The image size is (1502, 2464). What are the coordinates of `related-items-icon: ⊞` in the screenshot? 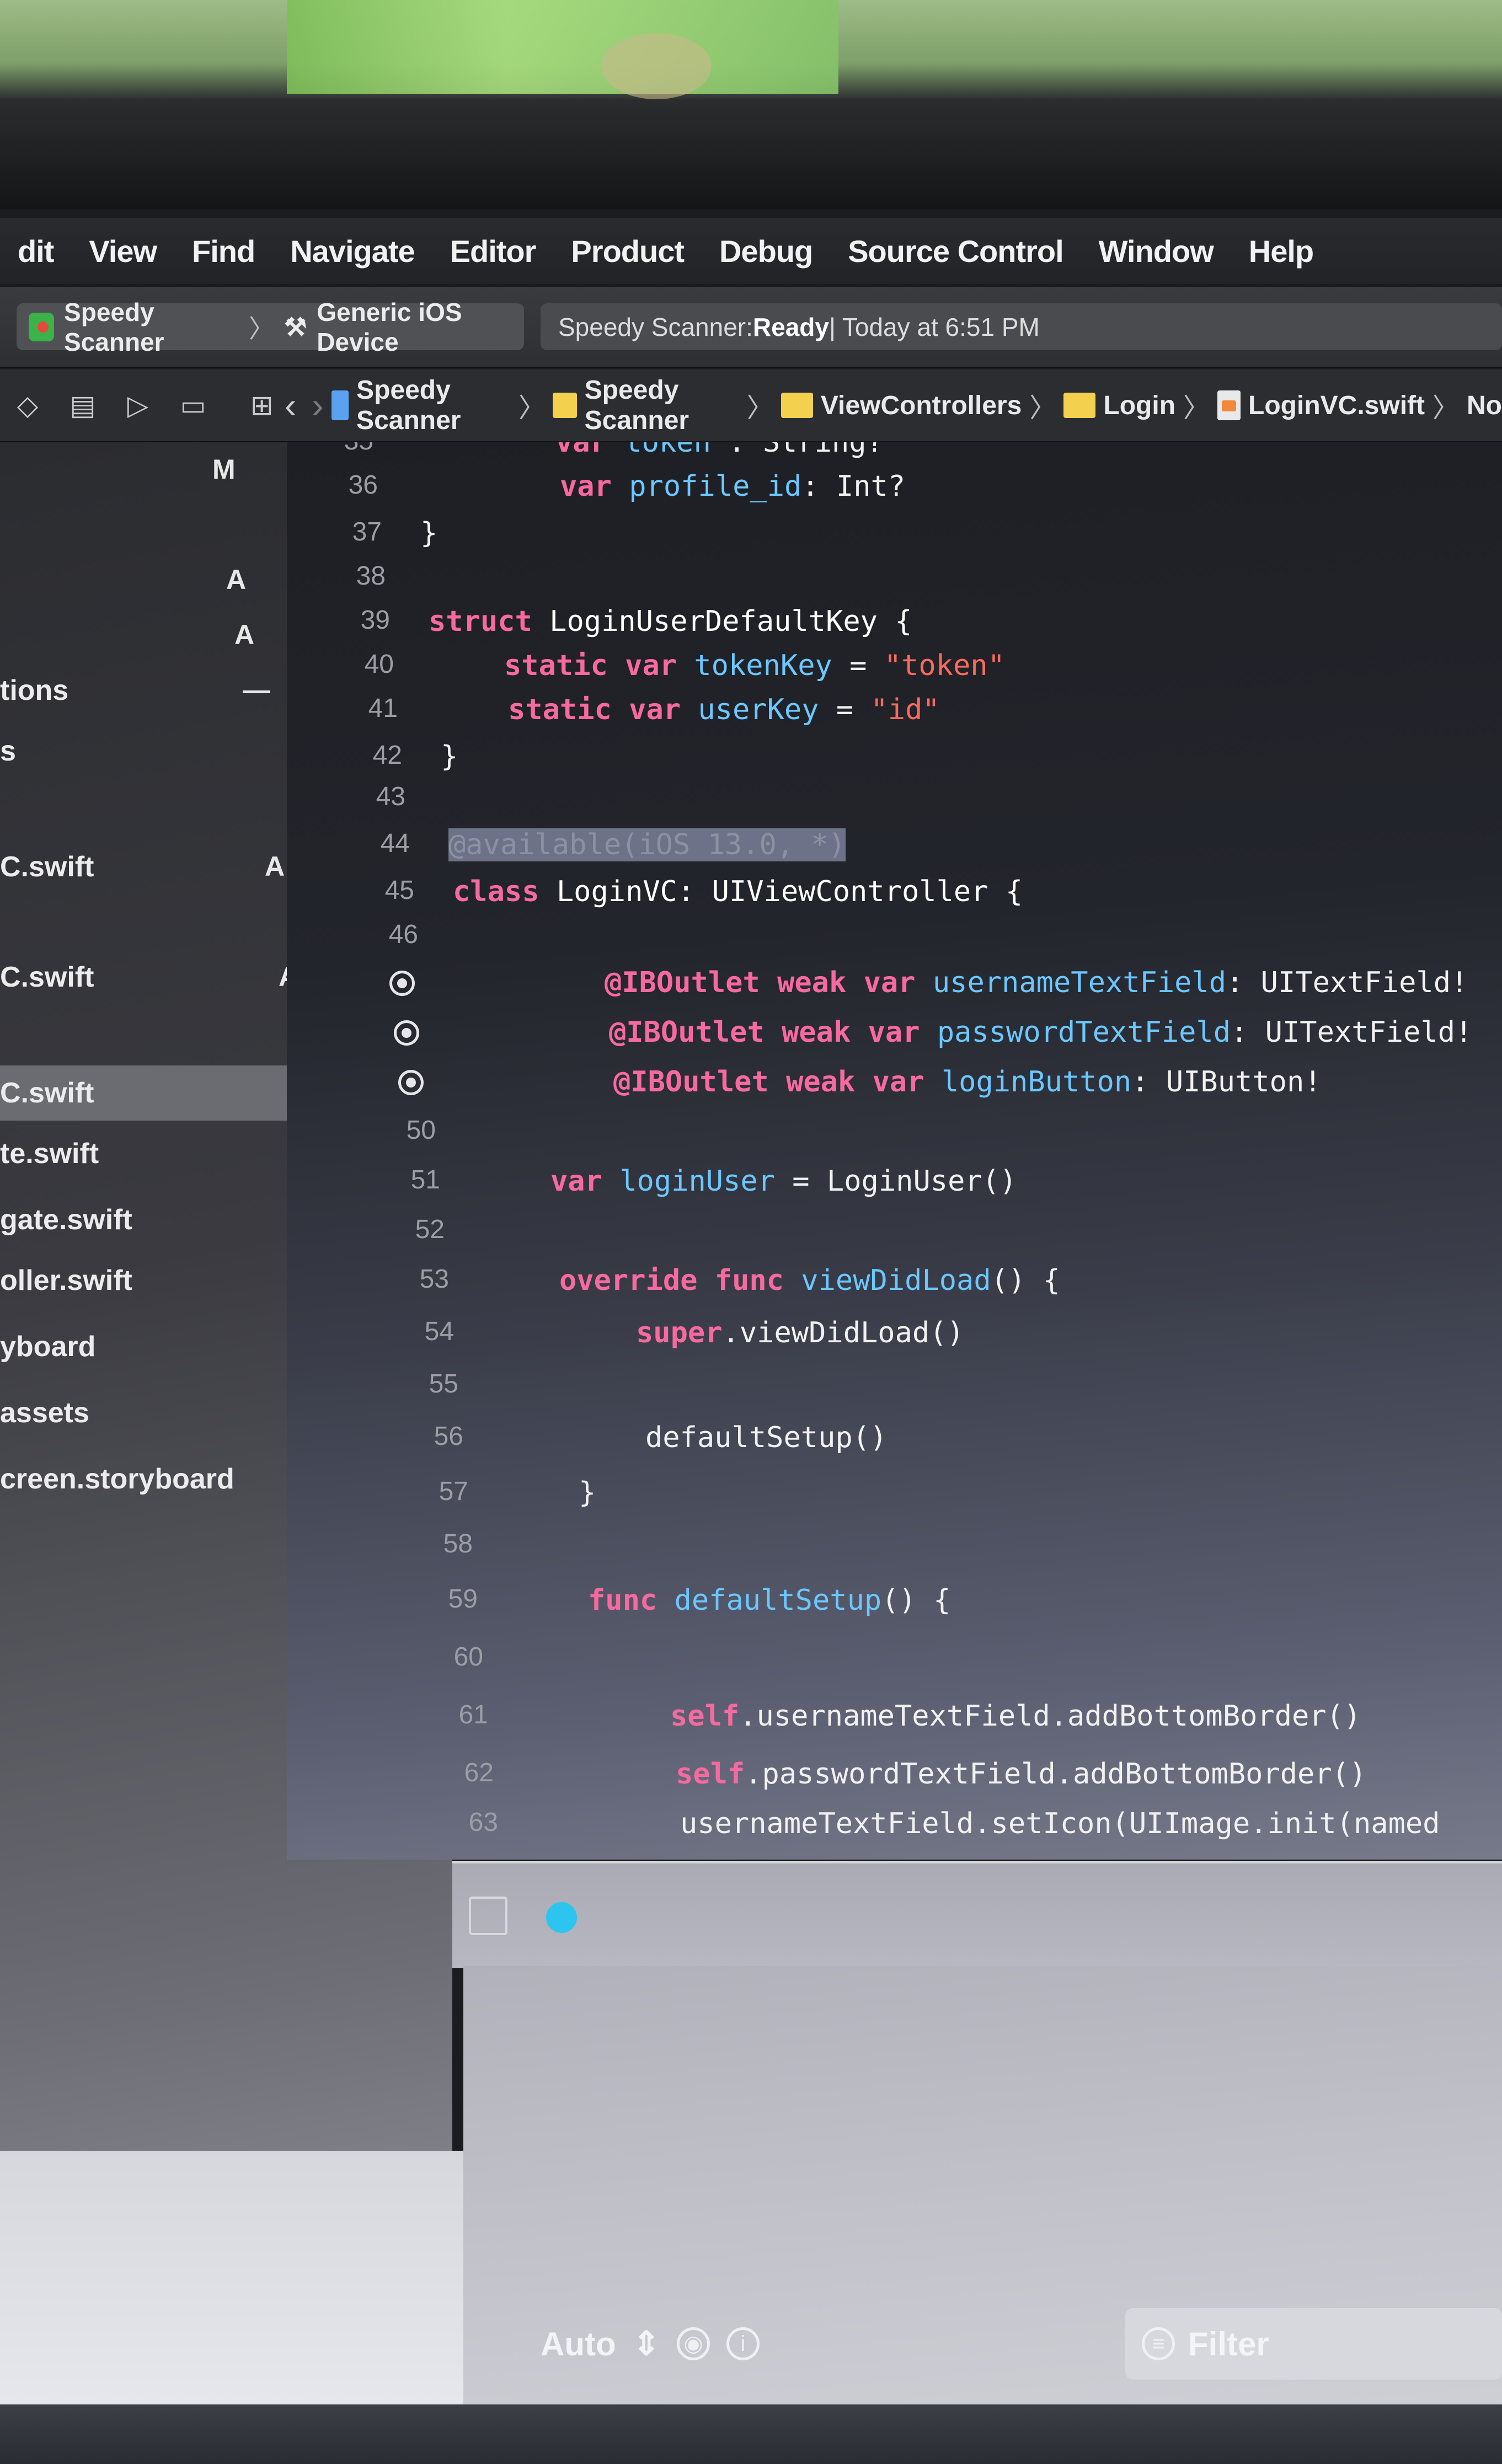 It's located at (262, 405).